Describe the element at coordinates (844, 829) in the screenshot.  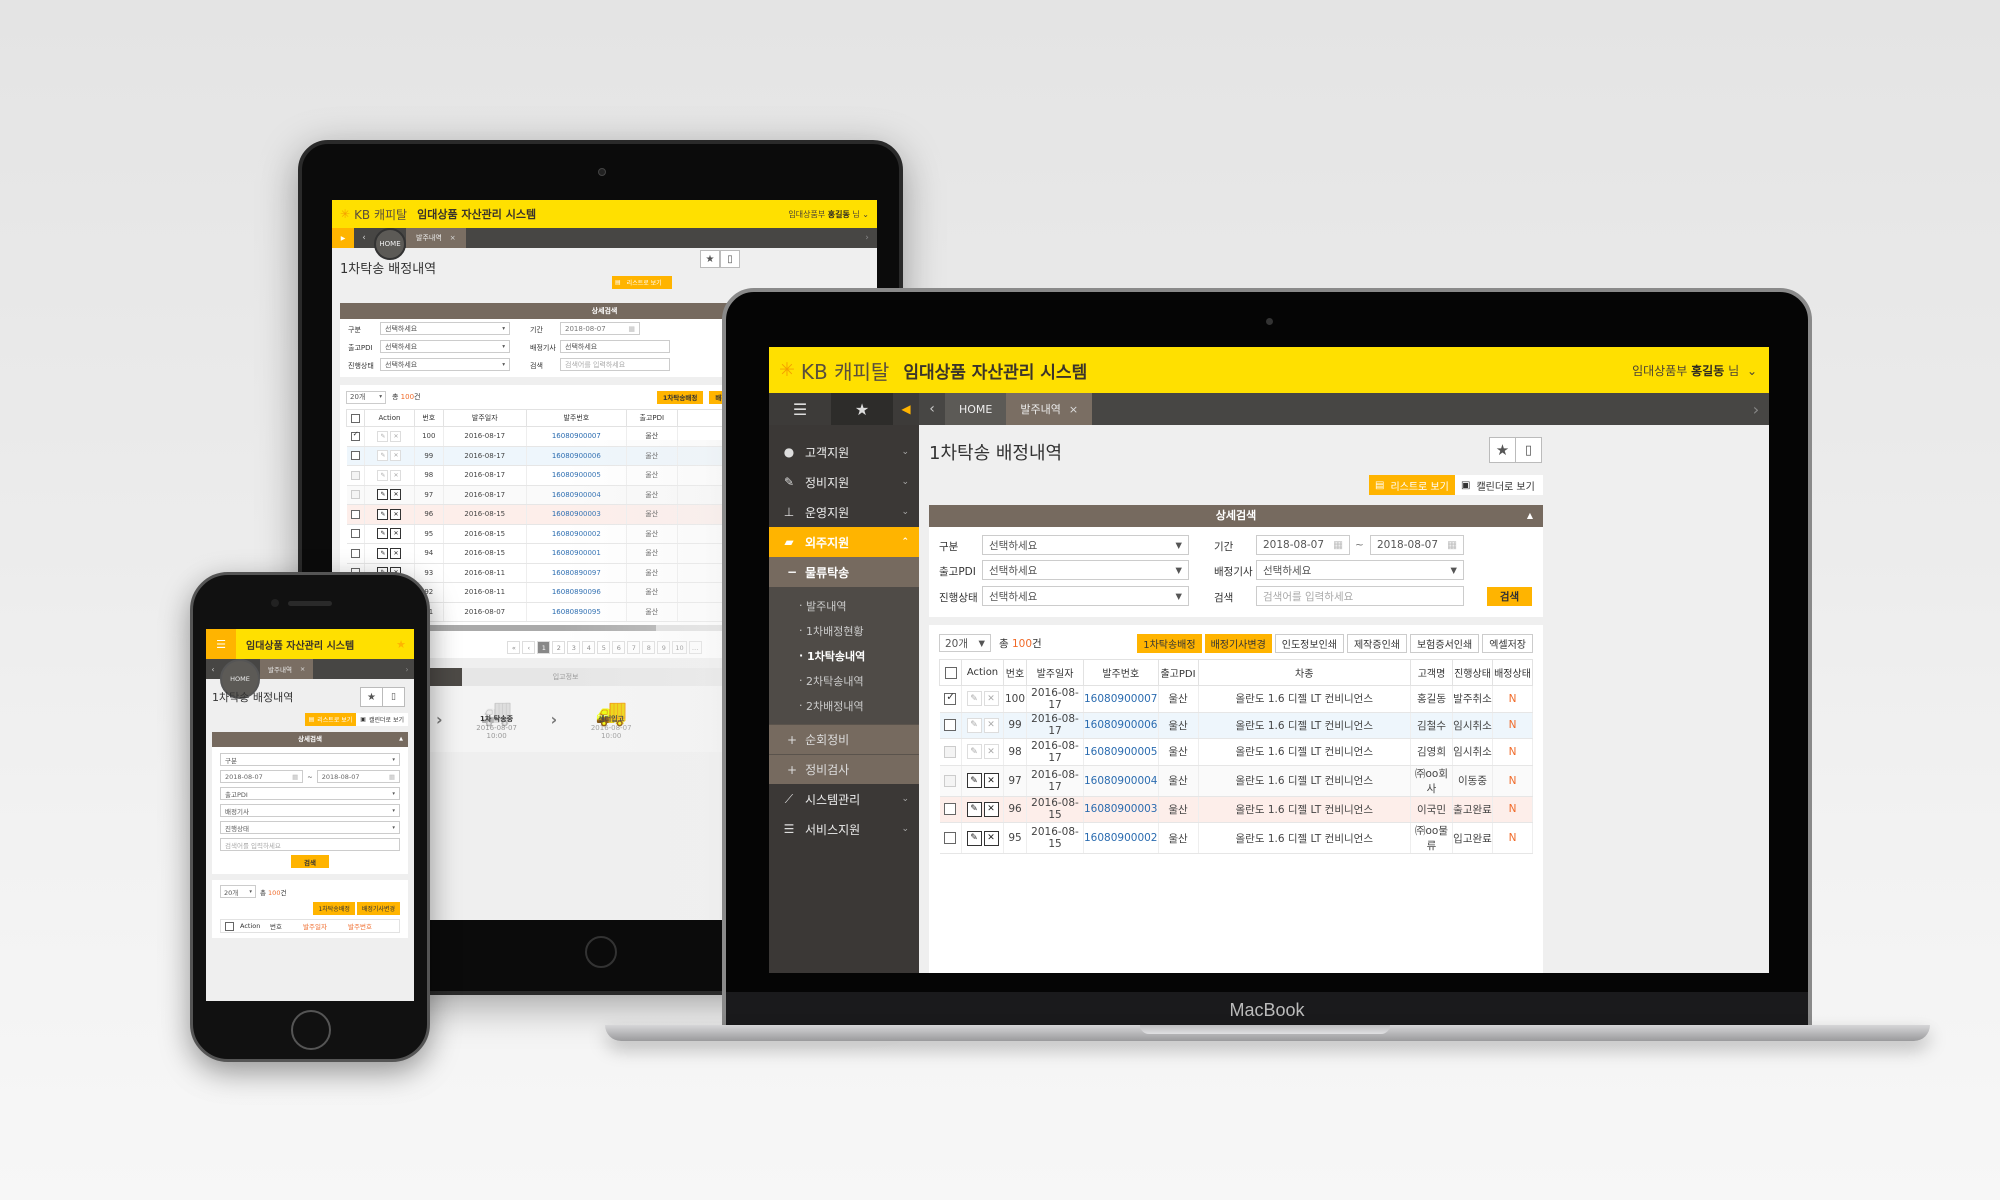
I see `sidebar-item-service: ☰ 서비스지원 ⌄` at that location.